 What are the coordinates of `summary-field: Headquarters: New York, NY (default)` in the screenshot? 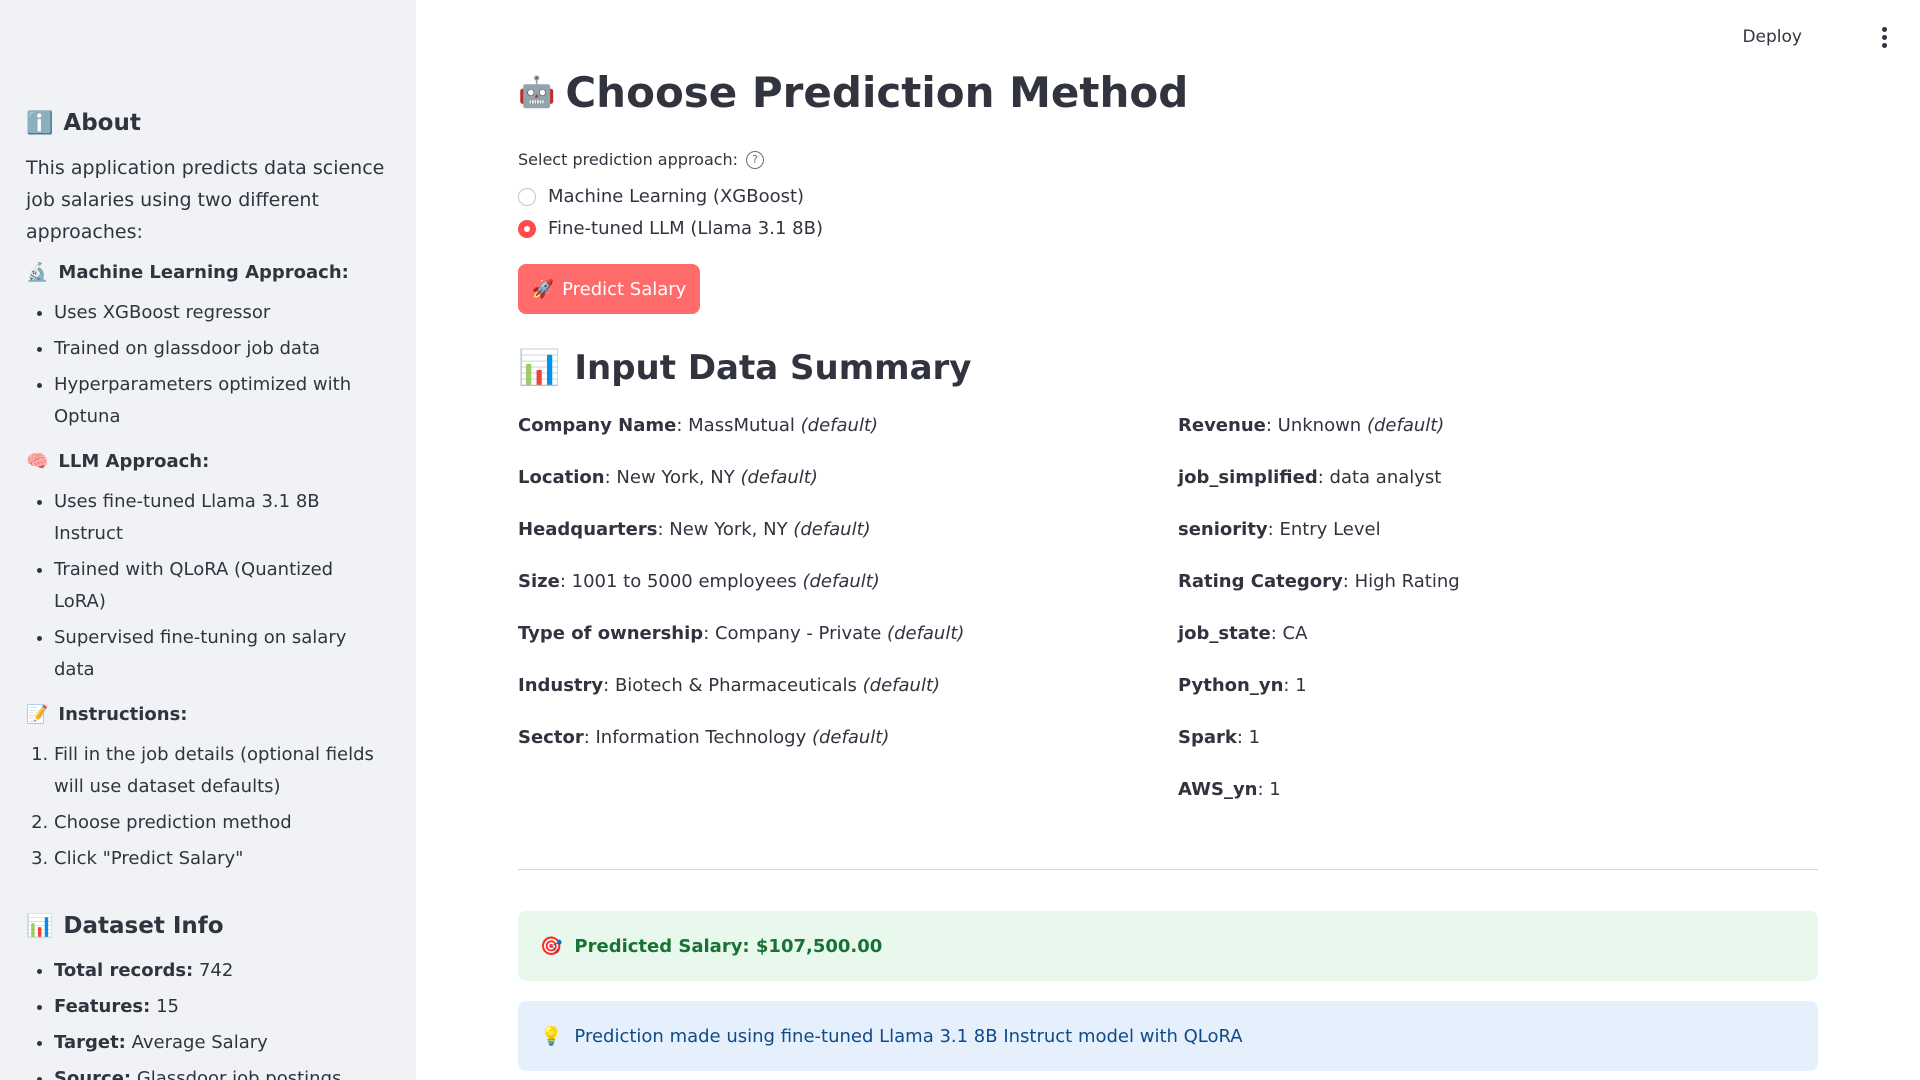 It's located at (694, 529).